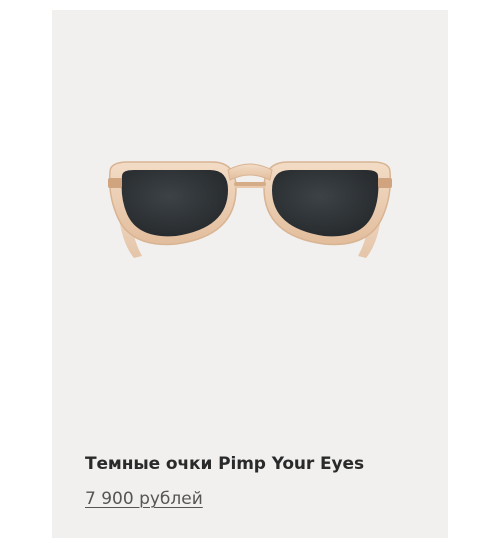 The width and height of the screenshot is (500, 554). Describe the element at coordinates (224, 464) in the screenshot. I see `product-title: Темные очки Pimp Your Eyes` at that location.